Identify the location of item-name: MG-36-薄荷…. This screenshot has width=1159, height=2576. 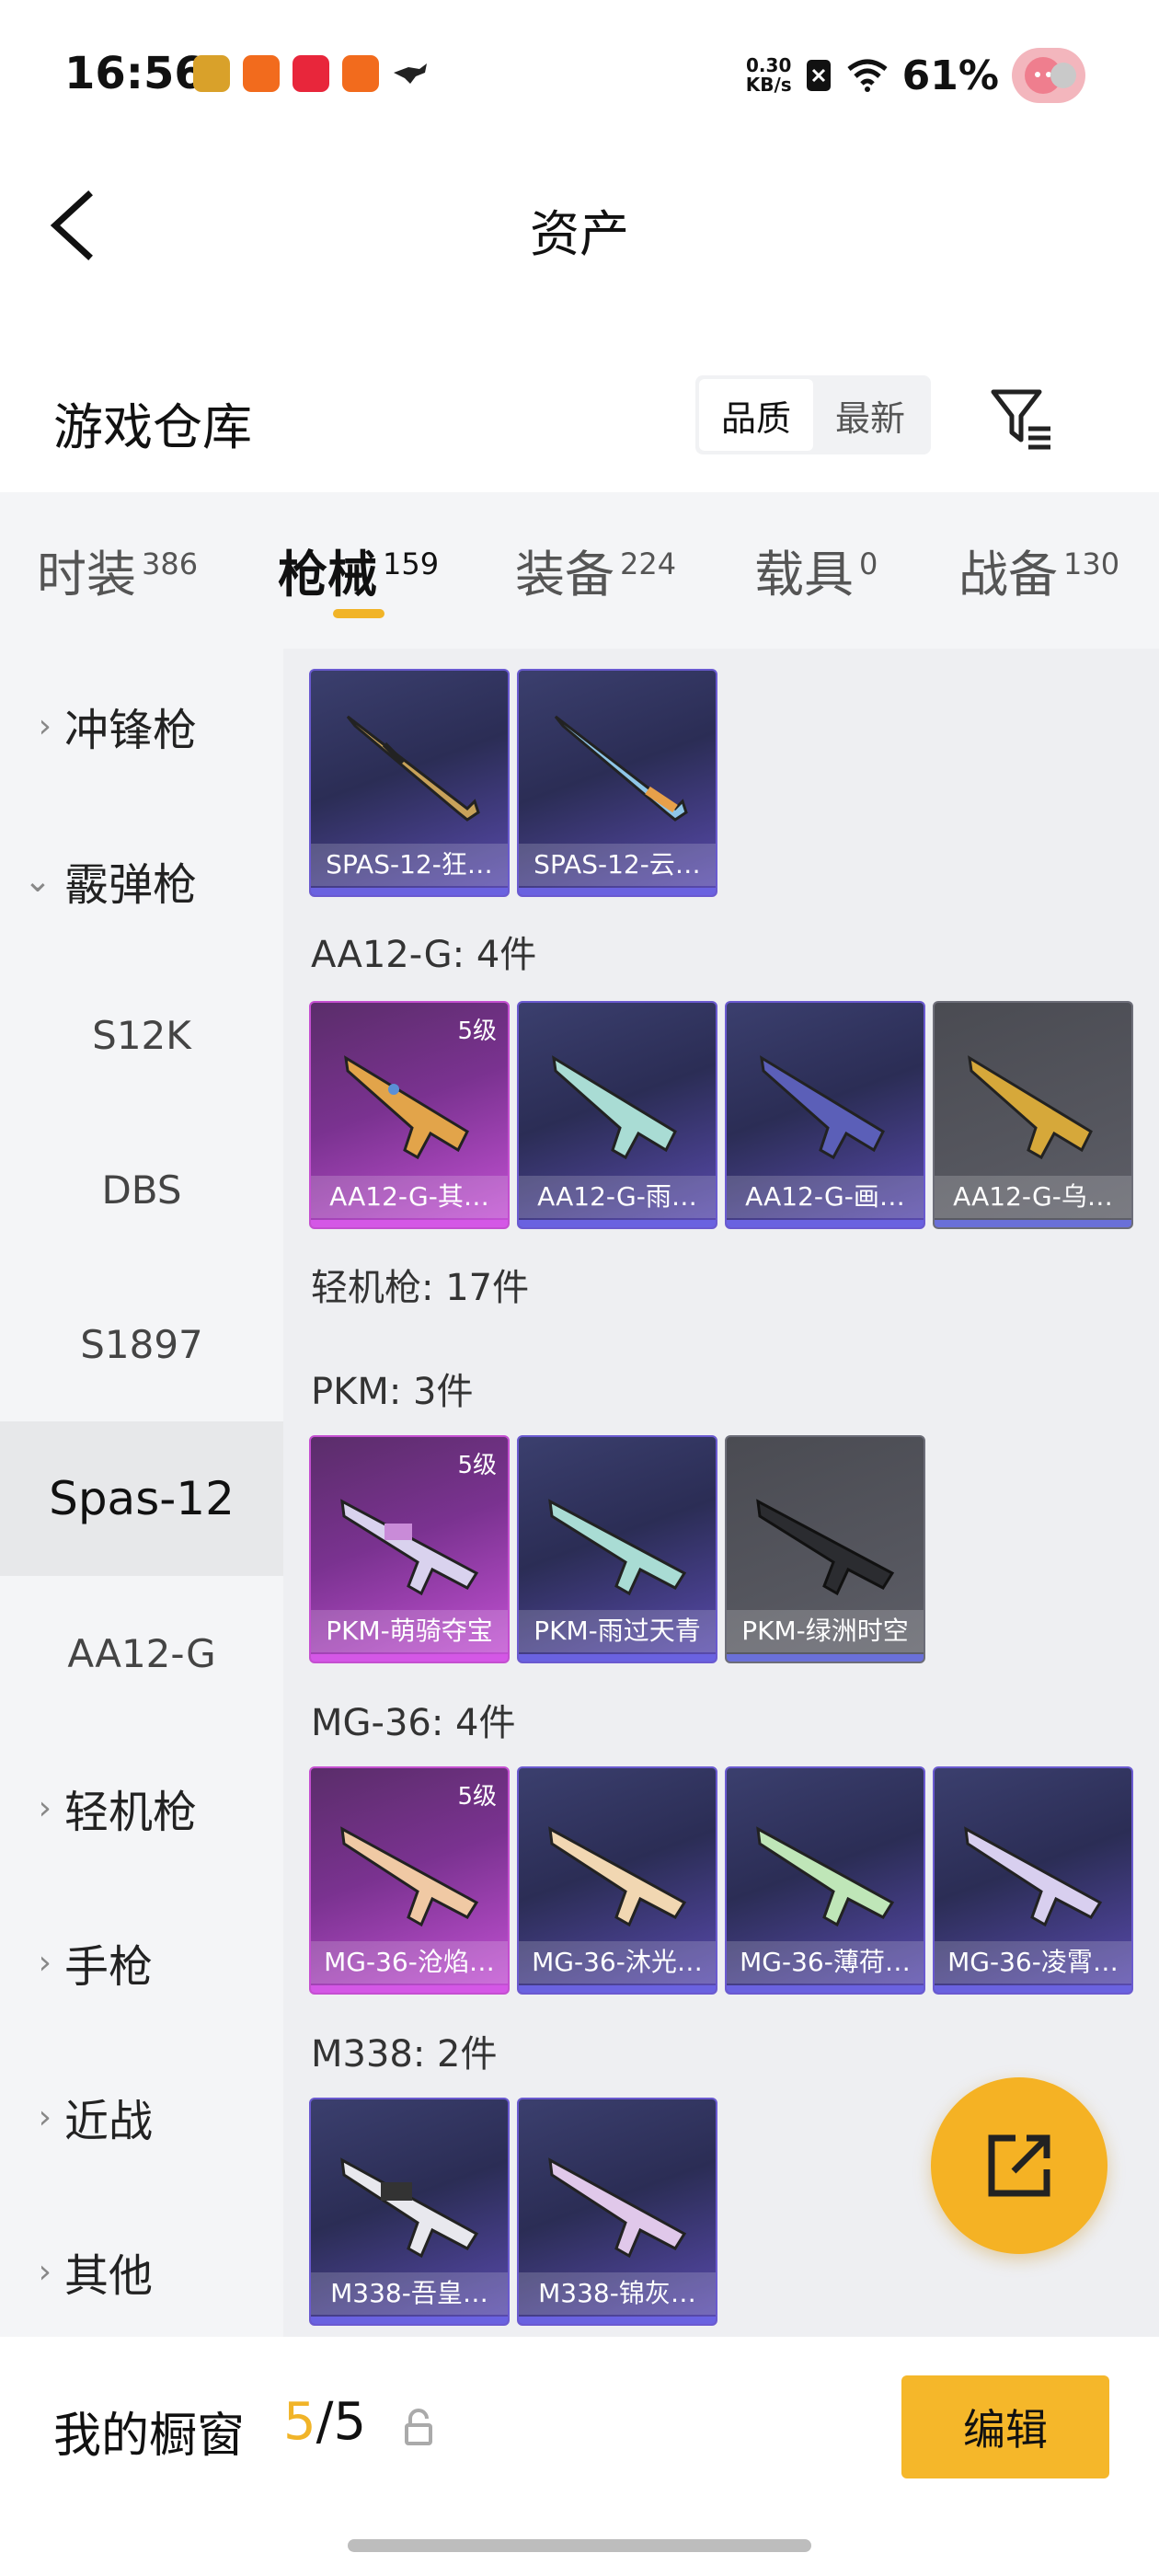
(825, 1962).